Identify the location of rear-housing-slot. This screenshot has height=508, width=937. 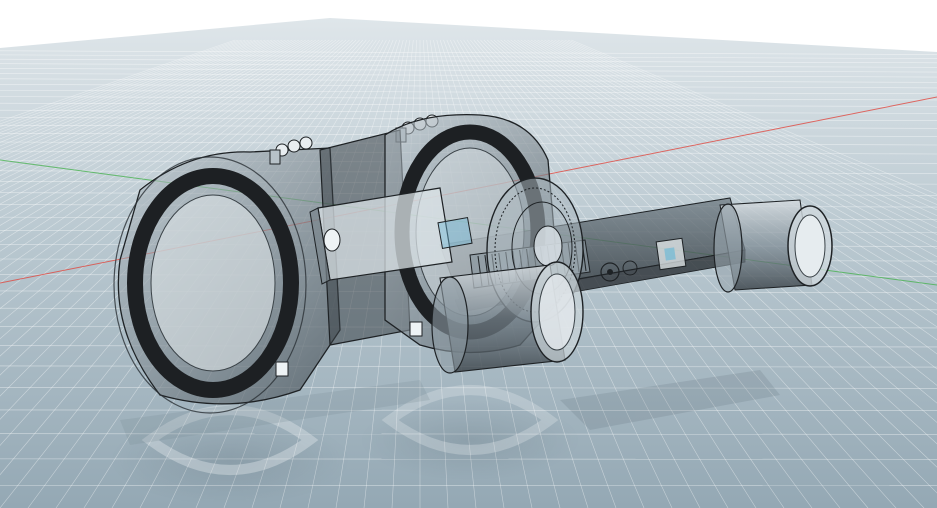
(282, 369).